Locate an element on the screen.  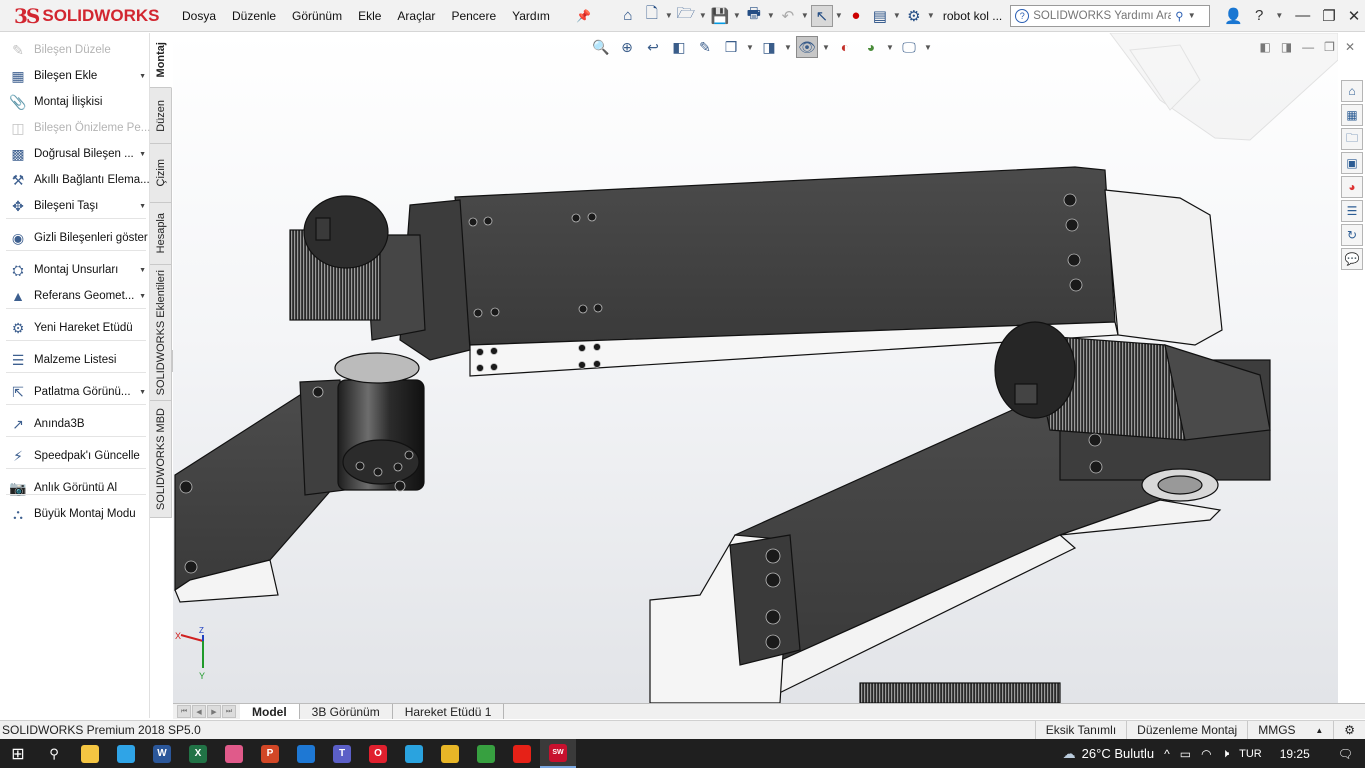
cmd-item-16: ⛬ Büyük Montaj Modu is located at coordinates (79, 514).